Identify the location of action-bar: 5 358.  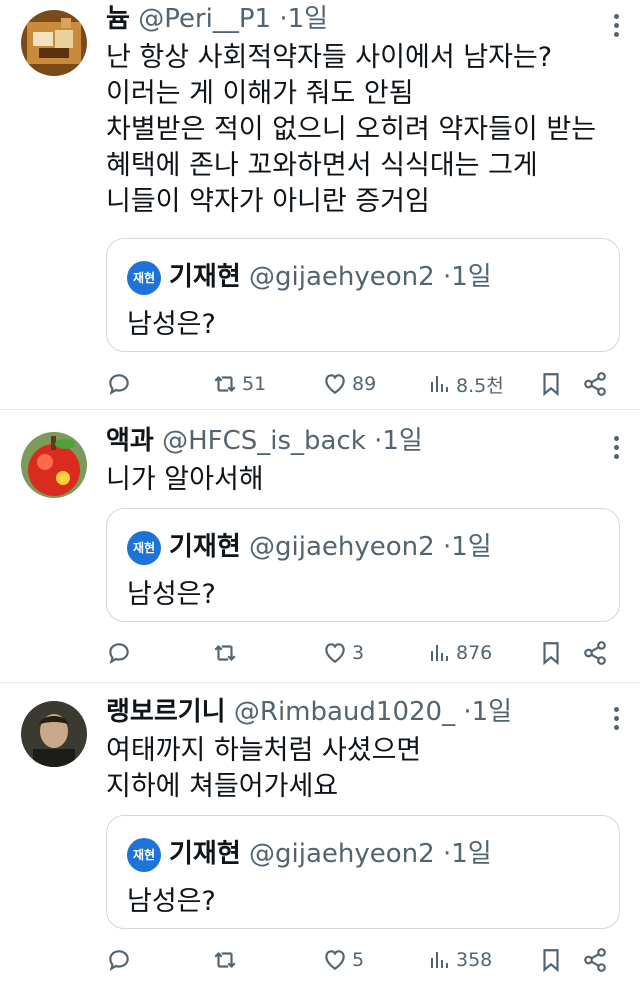
(364, 960).